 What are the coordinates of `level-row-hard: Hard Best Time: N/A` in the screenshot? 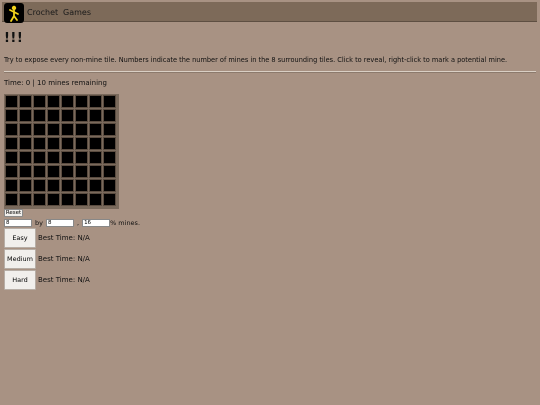 It's located at (47, 280).